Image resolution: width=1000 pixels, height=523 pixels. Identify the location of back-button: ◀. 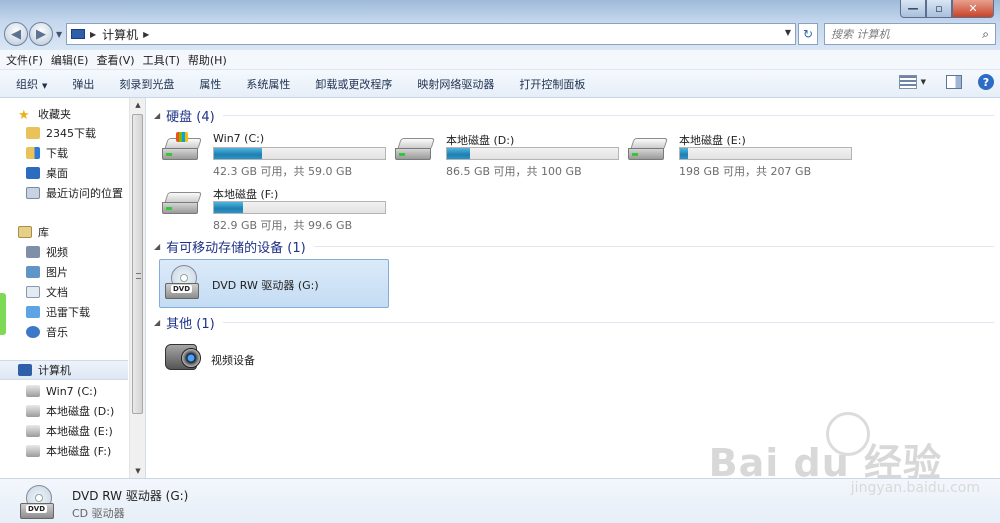
(16, 34).